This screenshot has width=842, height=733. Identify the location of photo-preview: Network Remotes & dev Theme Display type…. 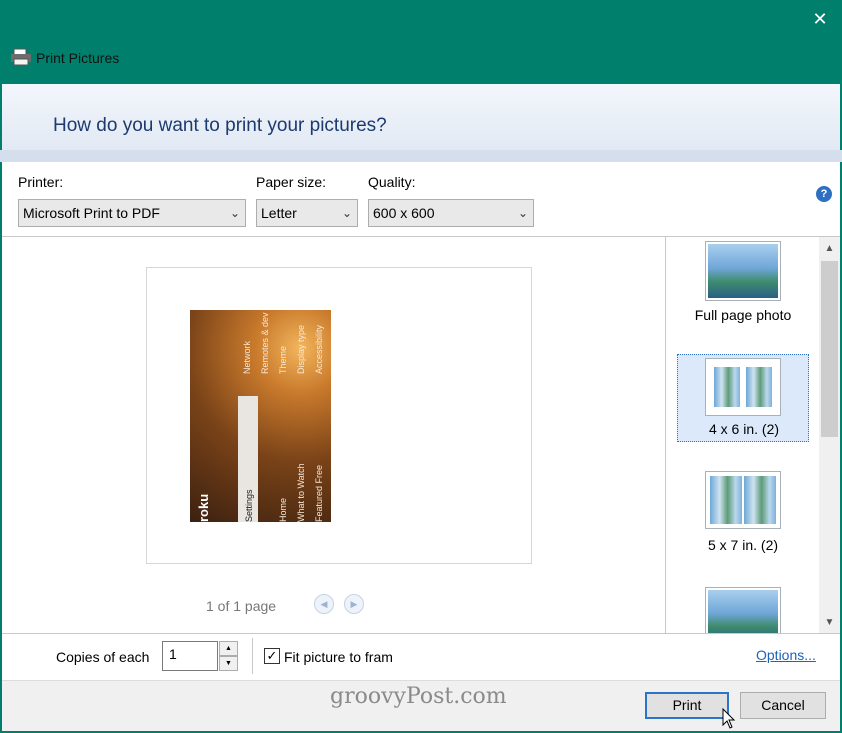
(260, 416).